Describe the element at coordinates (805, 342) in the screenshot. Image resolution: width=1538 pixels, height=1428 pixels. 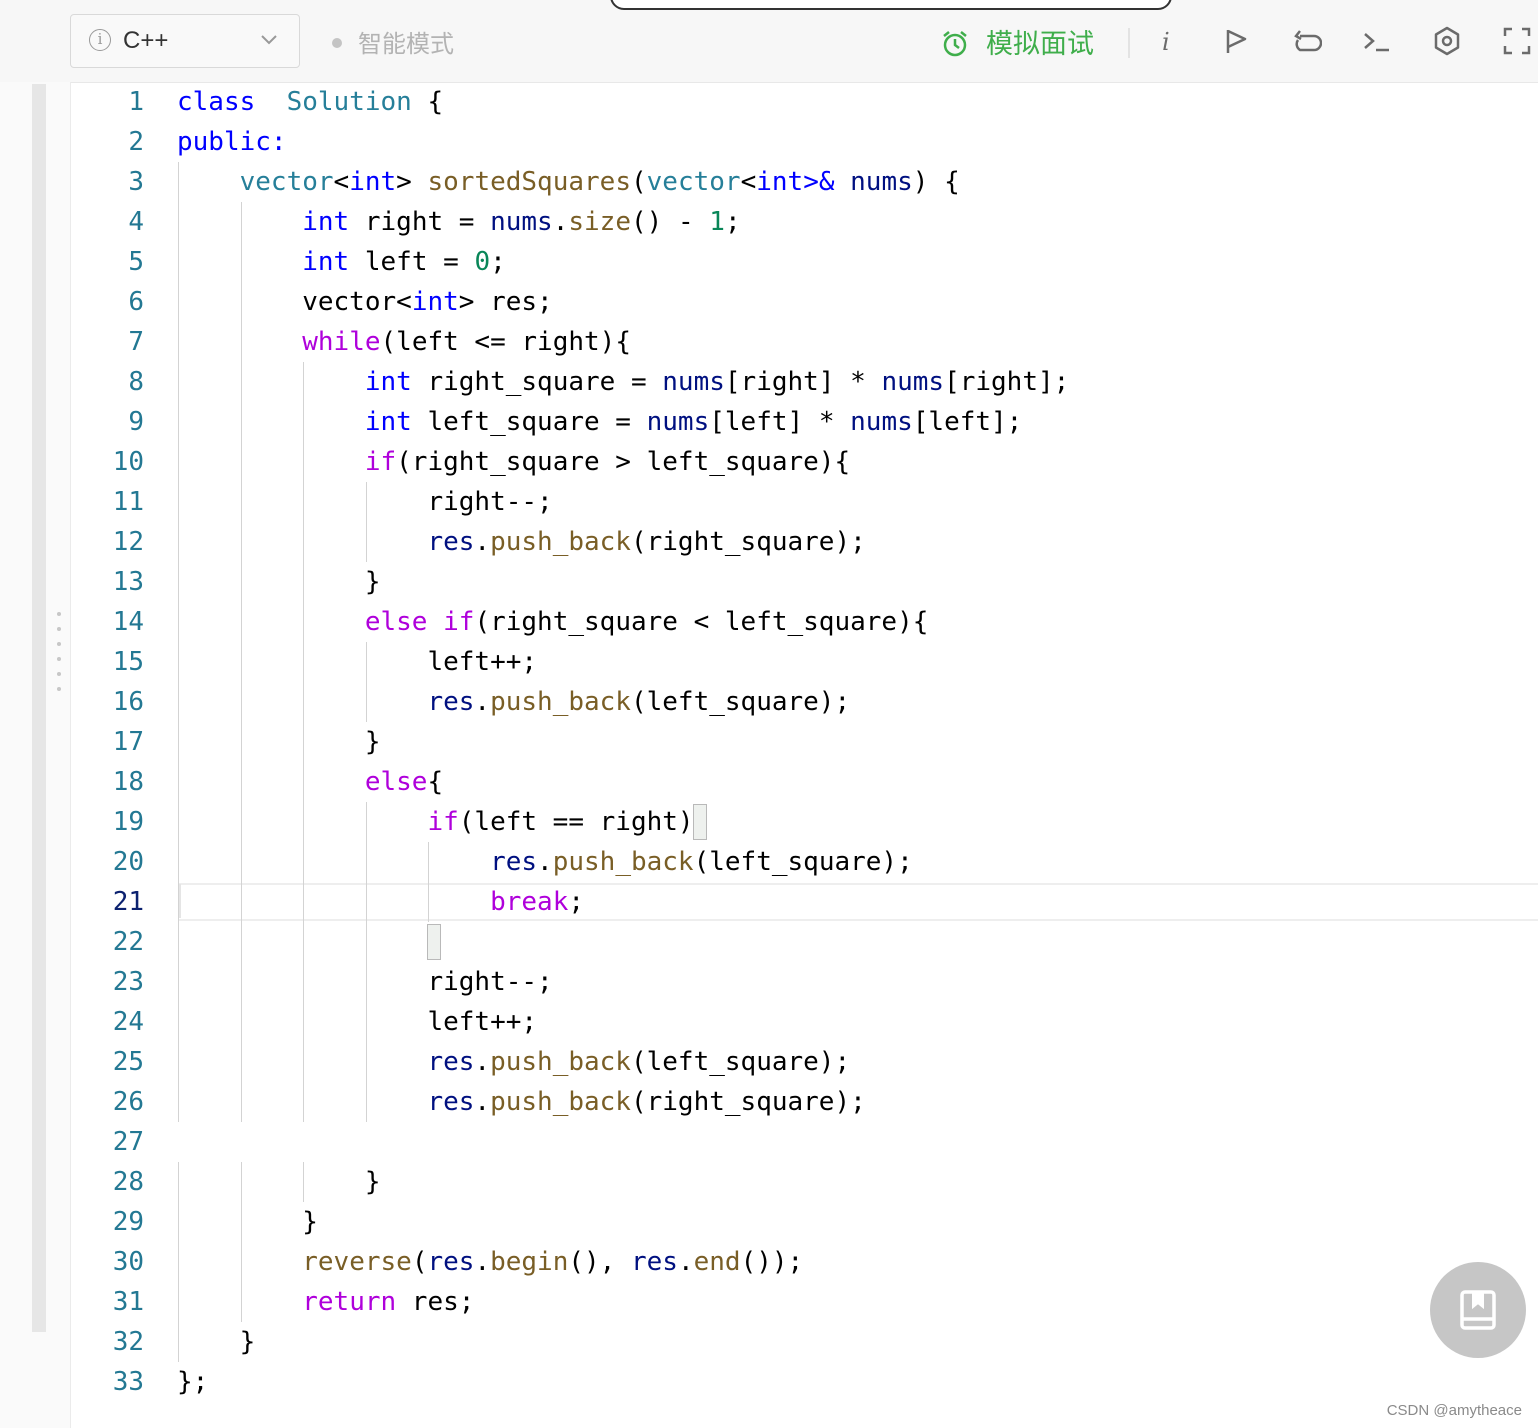
I see `code-line: 7 while(left <= right){` at that location.